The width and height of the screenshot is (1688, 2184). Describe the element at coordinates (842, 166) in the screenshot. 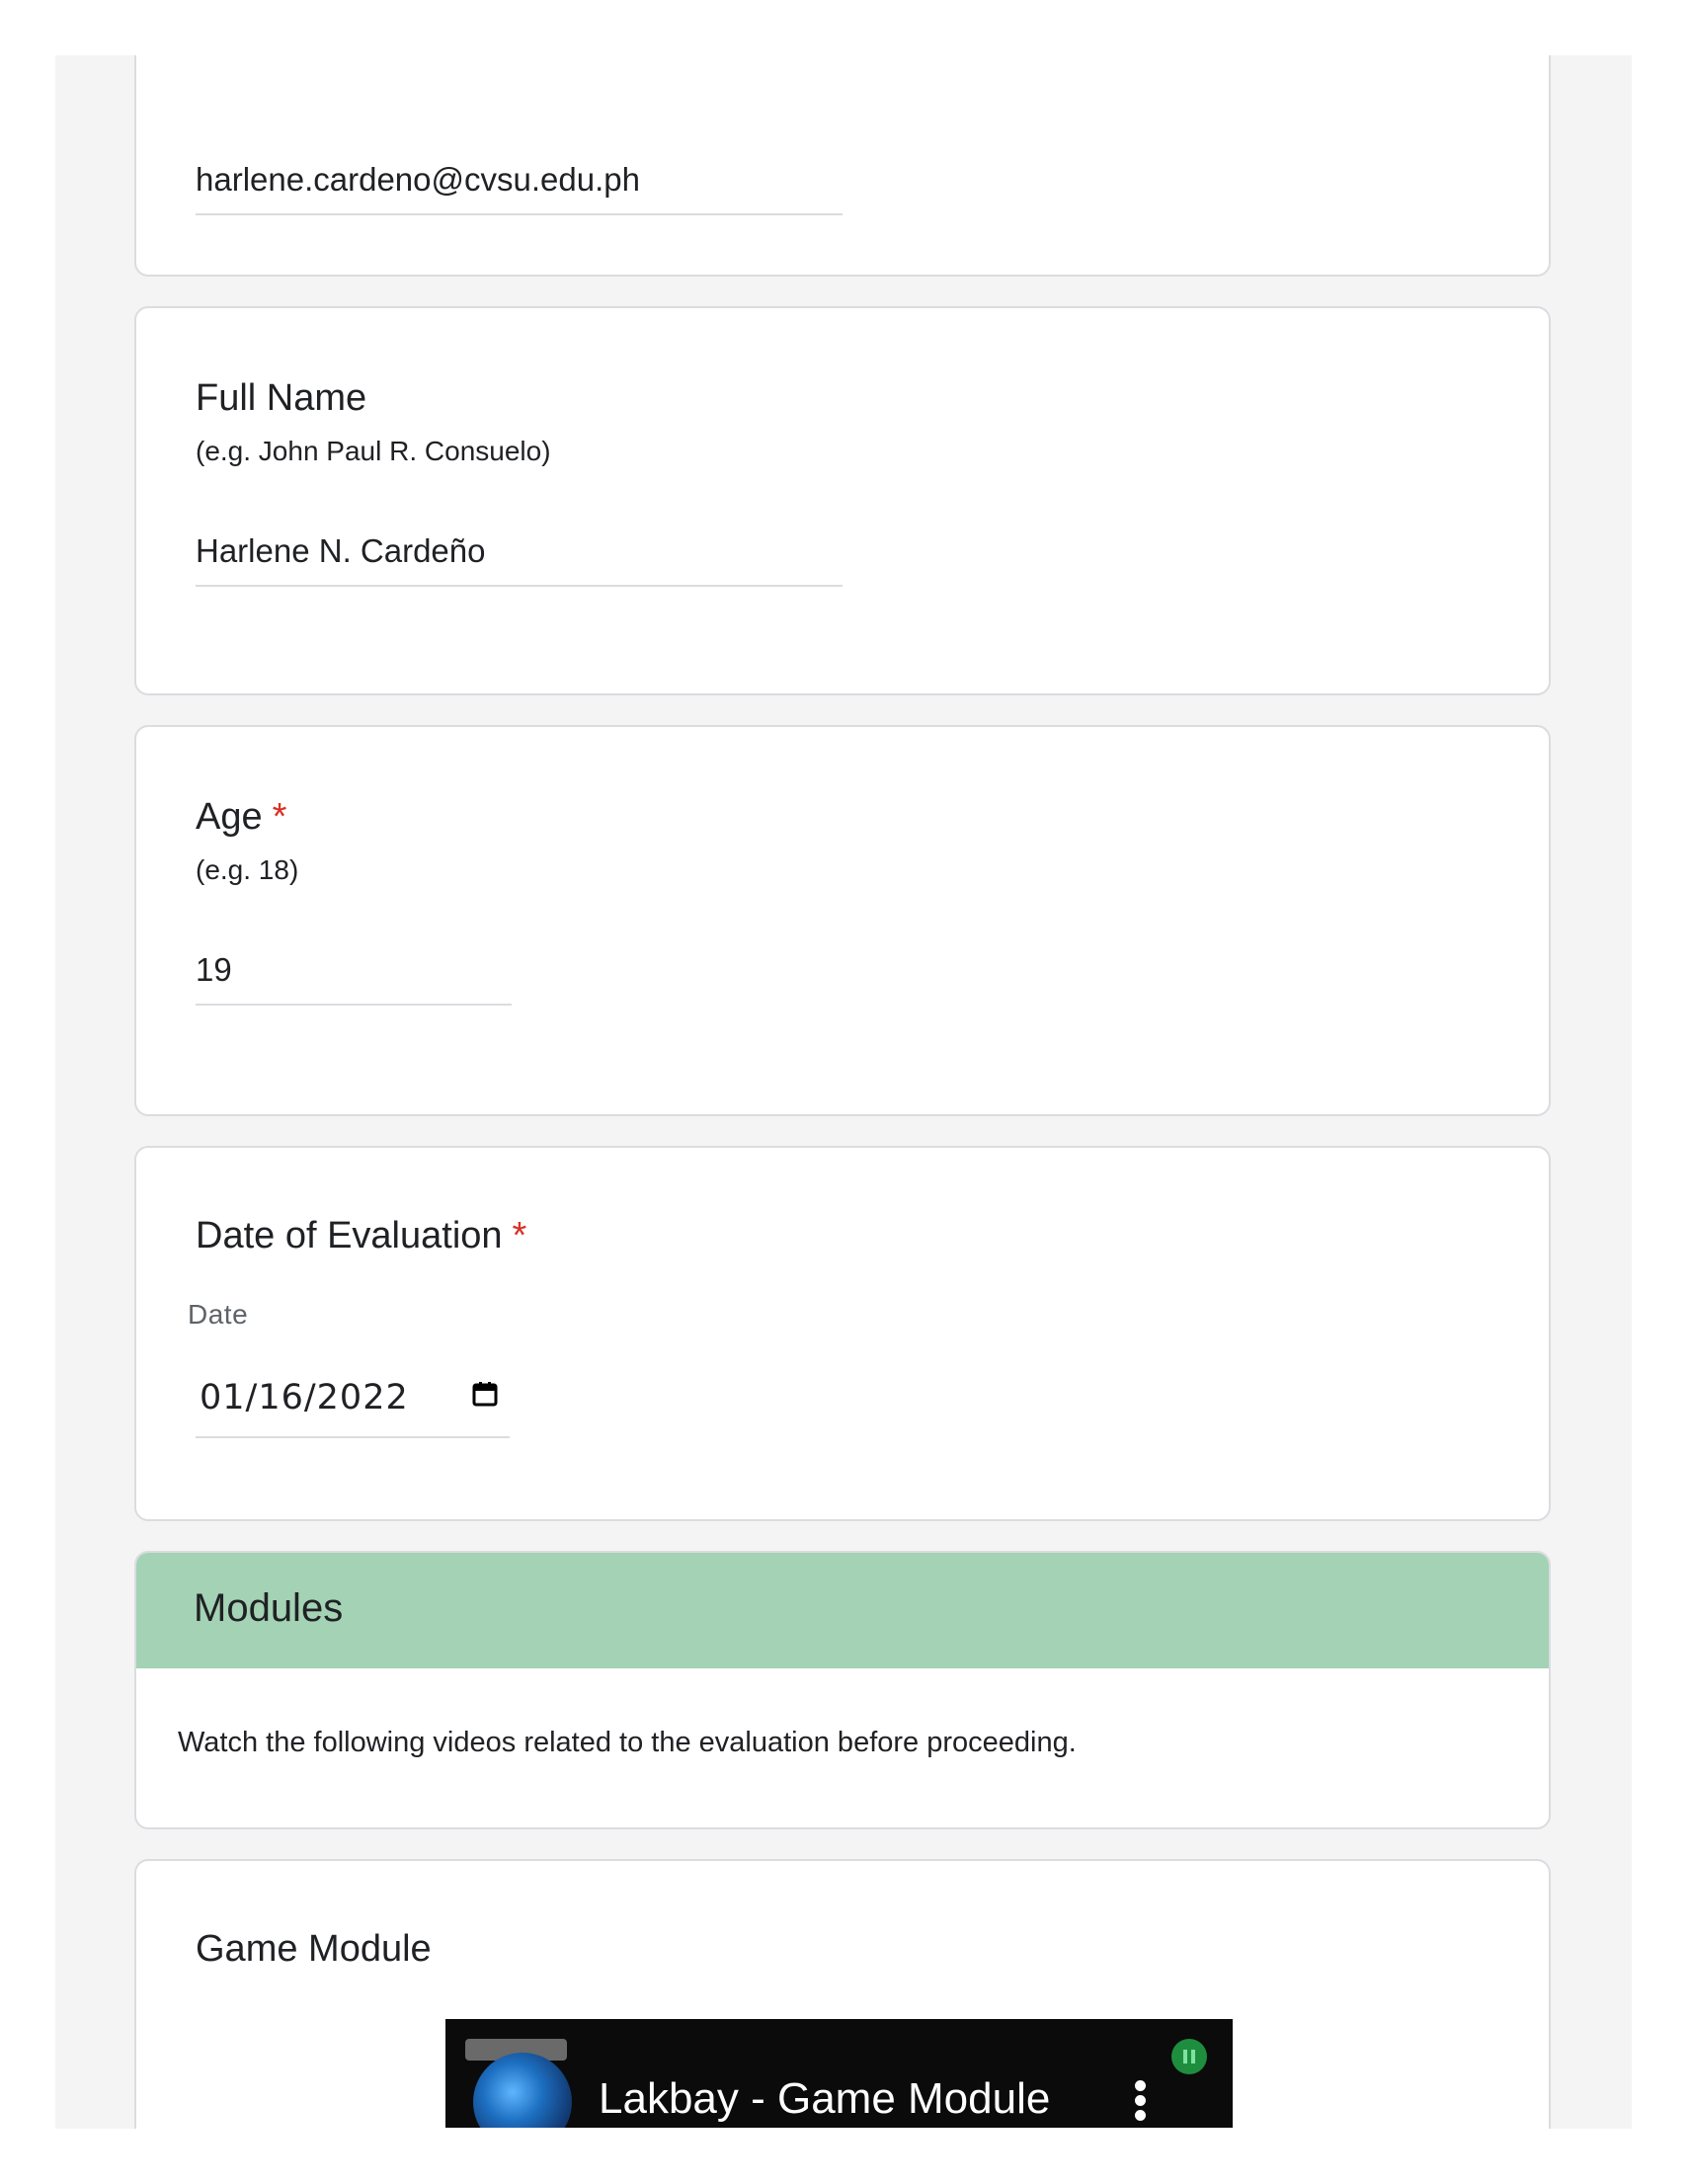

I see `email-card: harlene.cardeno@cvsu.edu.ph` at that location.